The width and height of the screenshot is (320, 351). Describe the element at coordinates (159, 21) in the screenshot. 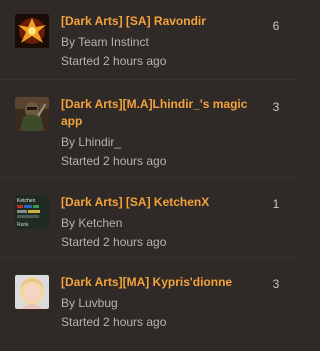

I see `topic-title: [Dark Arts] [SA] Ravondir` at that location.